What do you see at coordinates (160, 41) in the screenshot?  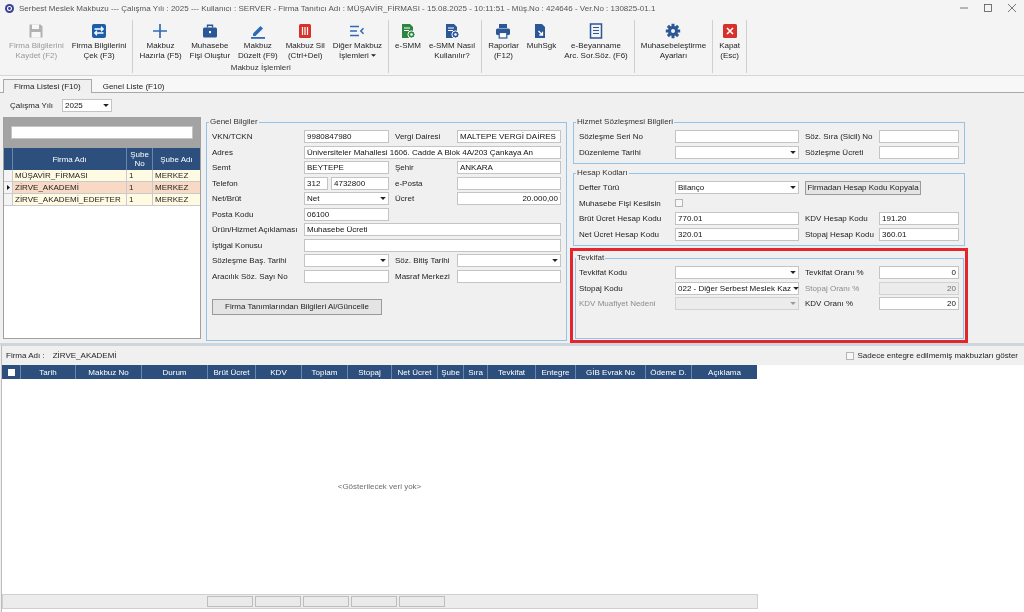 I see `toolbar-button: Makbuz Hazırla (F5)` at bounding box center [160, 41].